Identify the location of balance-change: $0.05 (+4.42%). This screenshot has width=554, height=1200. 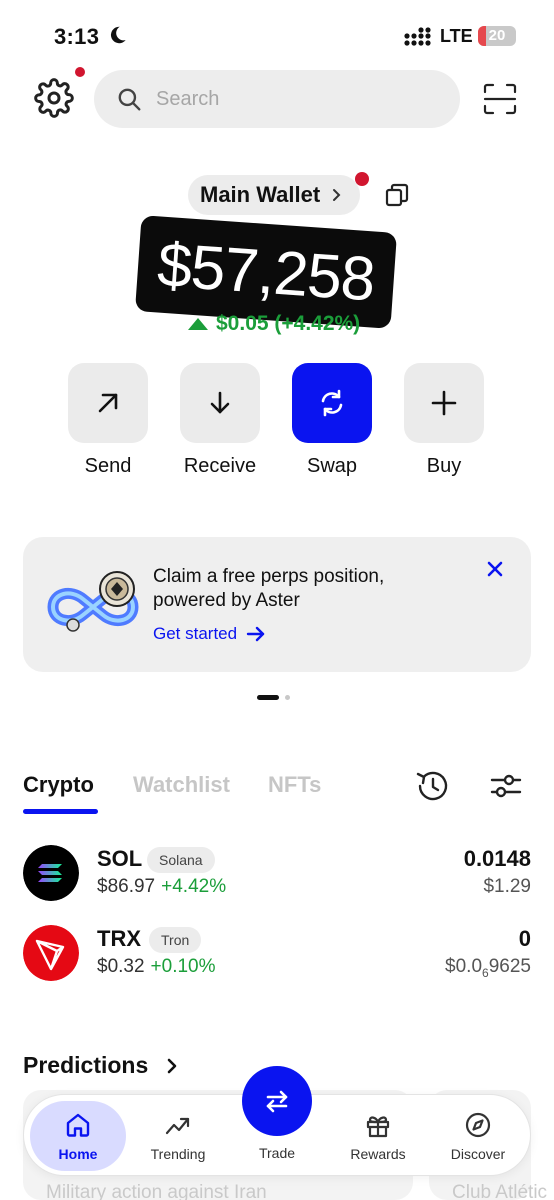
(274, 324).